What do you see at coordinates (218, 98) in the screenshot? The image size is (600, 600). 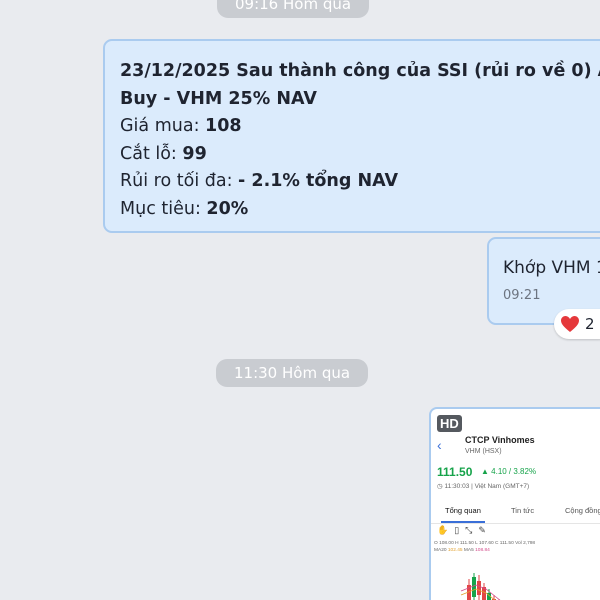 I see `message-line: Buy - VHM 25% NAV` at bounding box center [218, 98].